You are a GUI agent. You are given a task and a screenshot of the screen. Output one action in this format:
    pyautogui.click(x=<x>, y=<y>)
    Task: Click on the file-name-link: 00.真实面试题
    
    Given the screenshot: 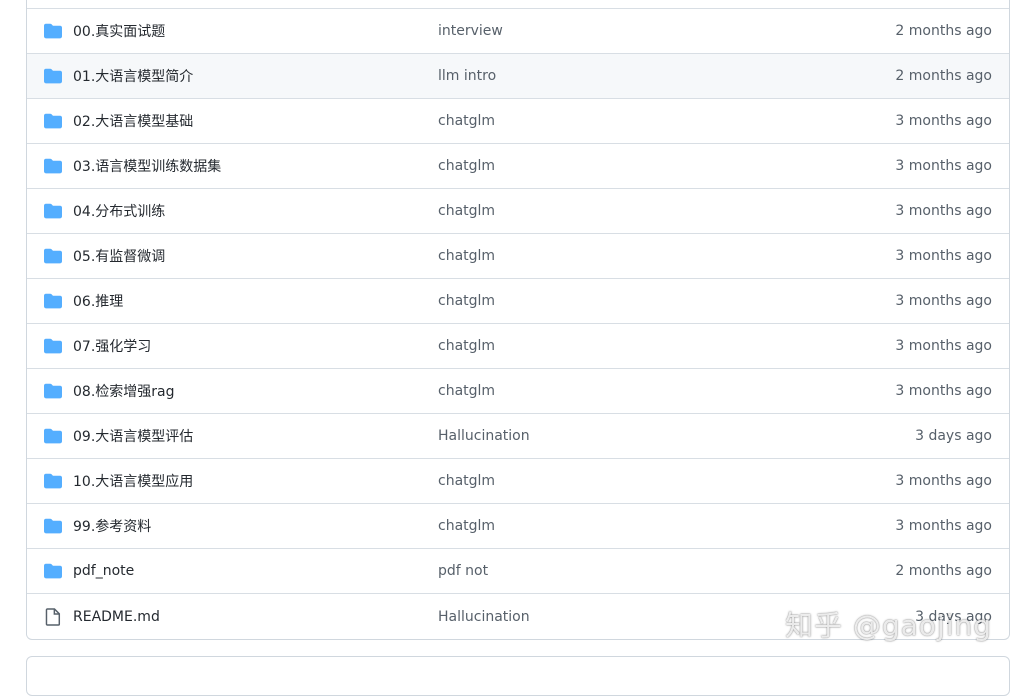 What is the action you would take?
    pyautogui.click(x=119, y=31)
    